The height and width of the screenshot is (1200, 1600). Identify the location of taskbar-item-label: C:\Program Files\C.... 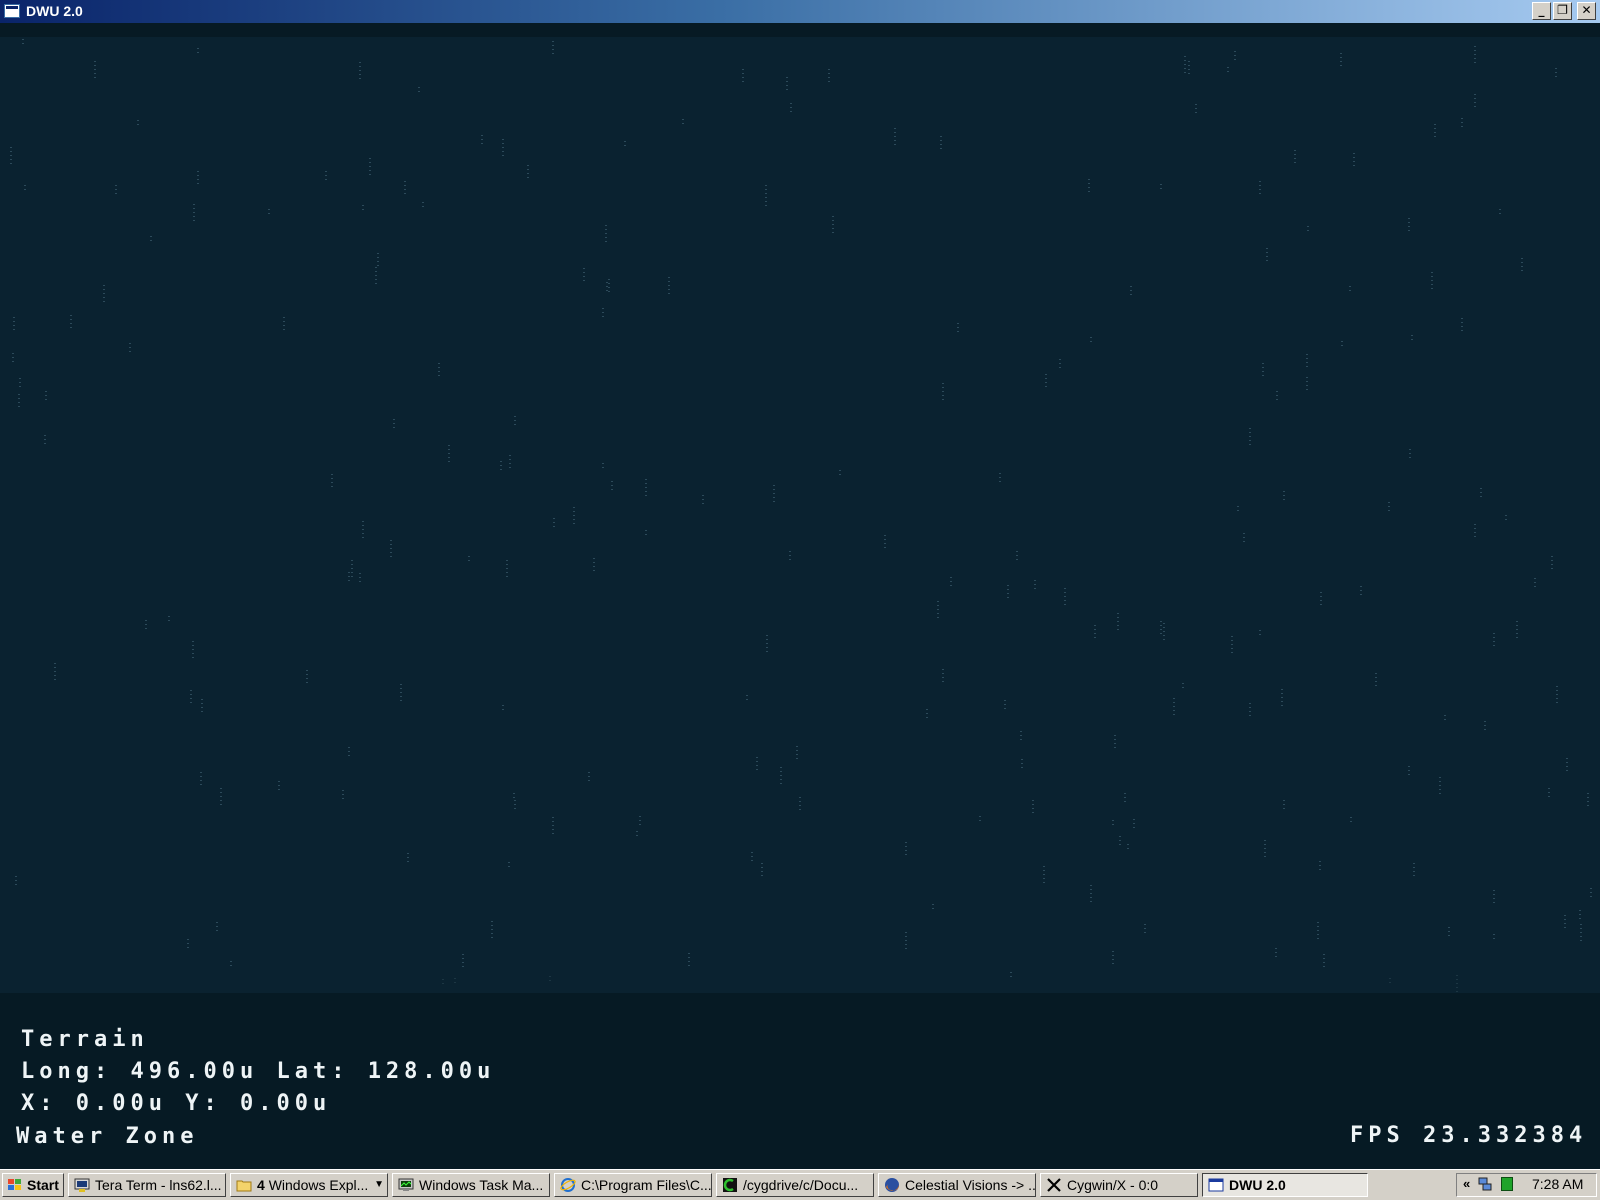
(646, 1185).